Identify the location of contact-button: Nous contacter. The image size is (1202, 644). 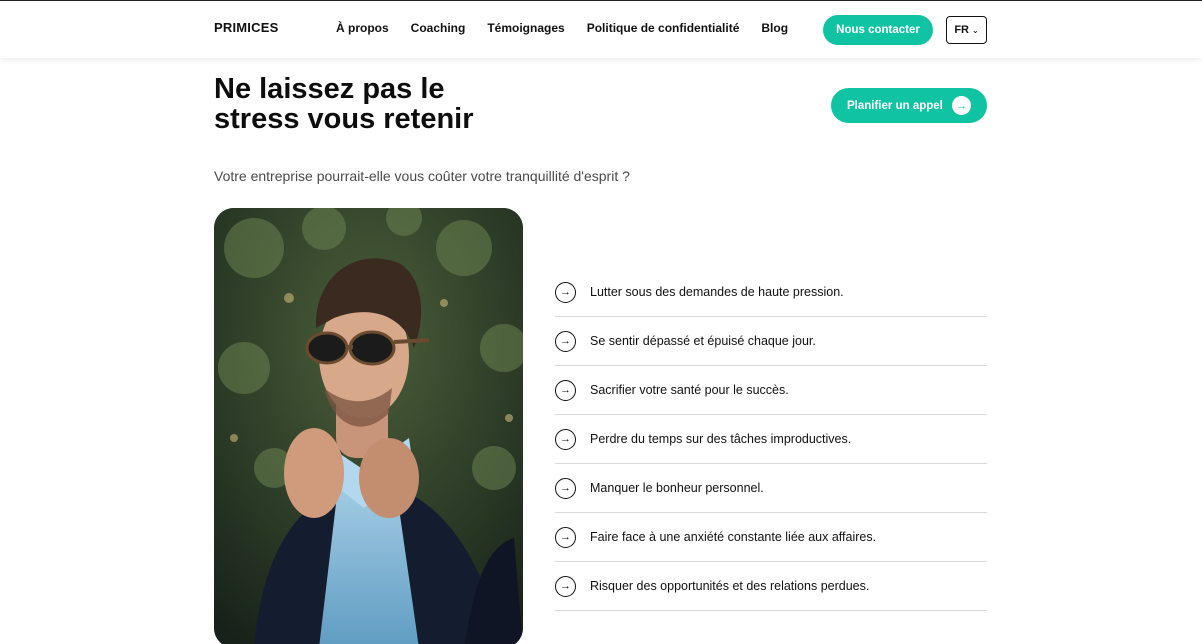
(878, 30).